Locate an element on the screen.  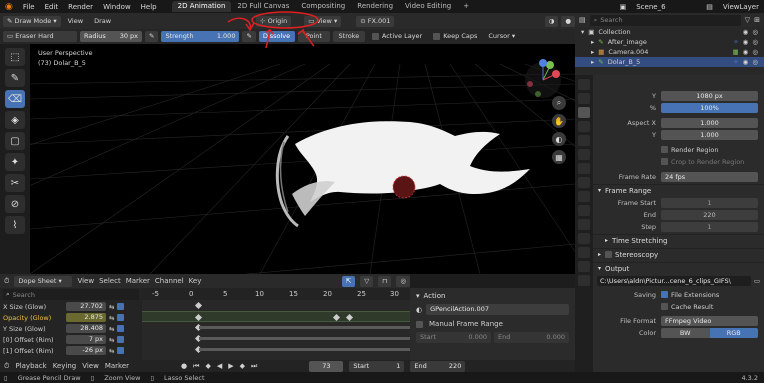
editor-type-icon: ⏱ is located at coordinates (6, 281).